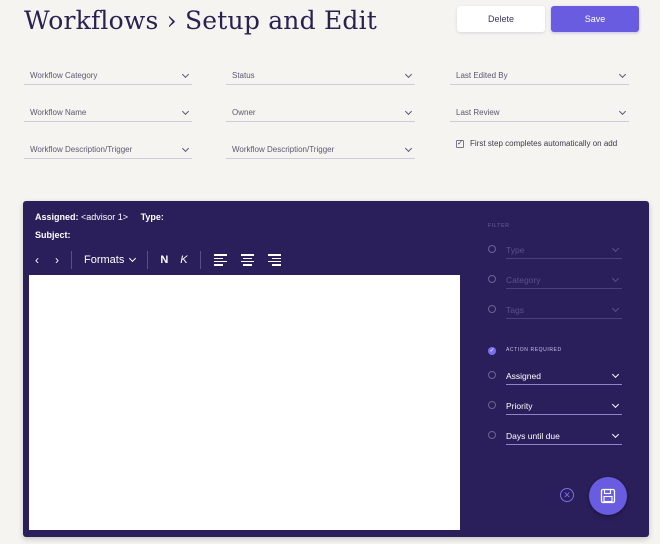 The height and width of the screenshot is (544, 660). Describe the element at coordinates (499, 226) in the screenshot. I see `filter-header: FILTER` at that location.